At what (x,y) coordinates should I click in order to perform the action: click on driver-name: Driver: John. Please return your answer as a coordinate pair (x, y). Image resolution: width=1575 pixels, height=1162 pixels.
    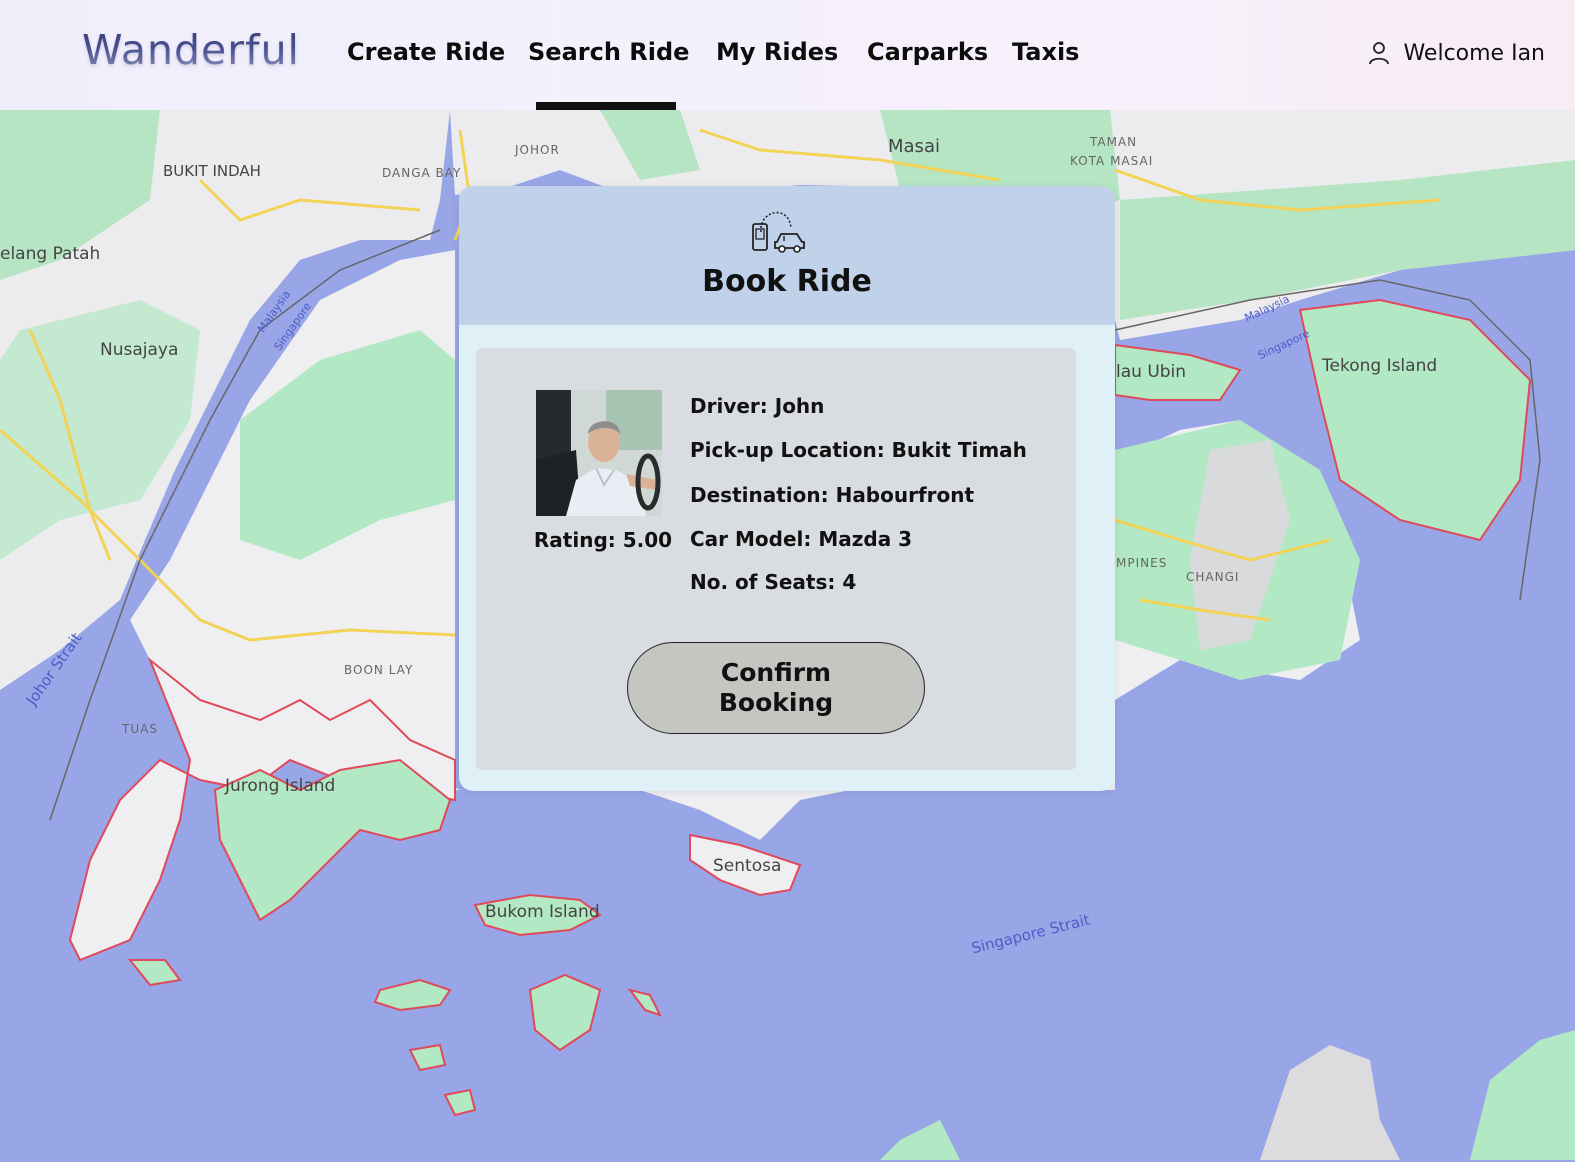
    Looking at the image, I should click on (757, 406).